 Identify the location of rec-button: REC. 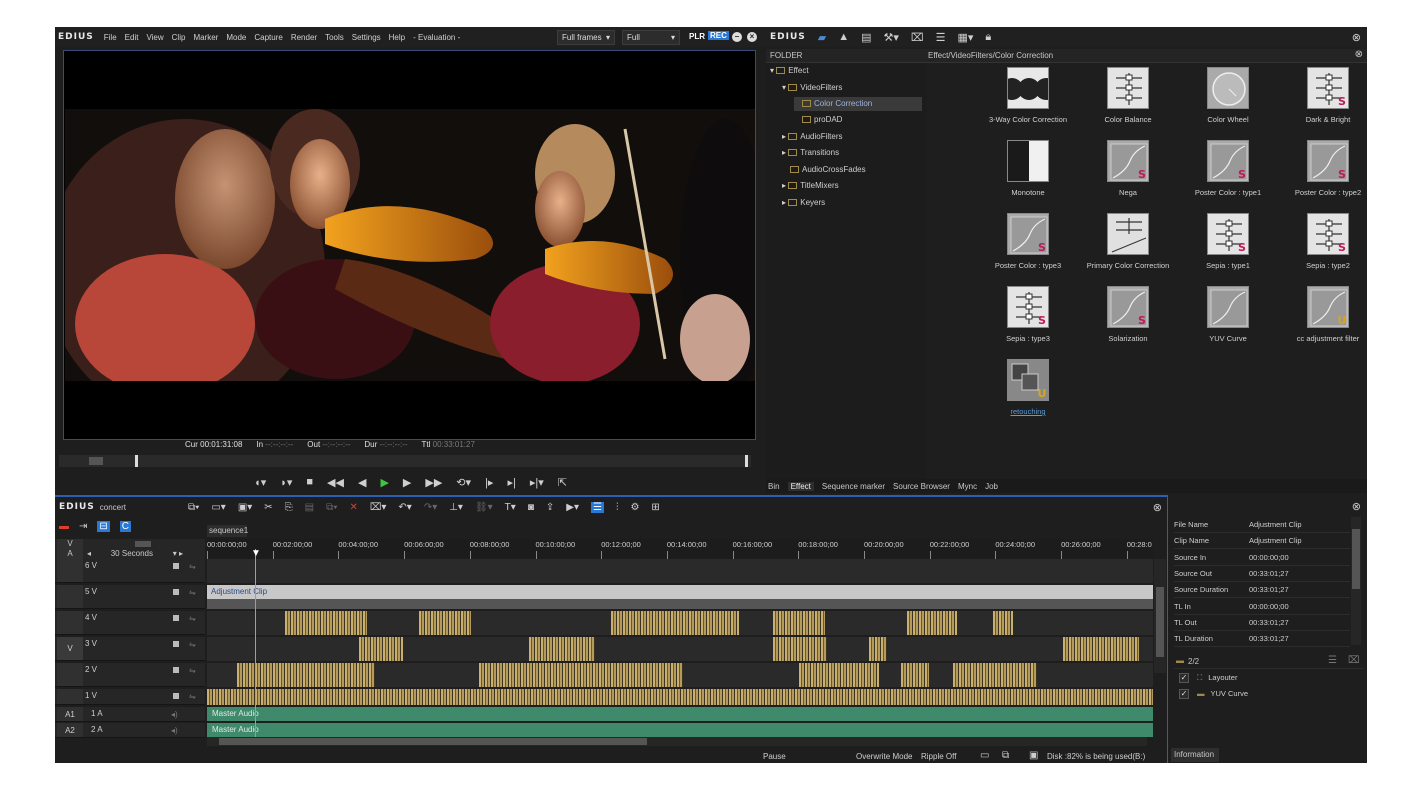
(718, 35).